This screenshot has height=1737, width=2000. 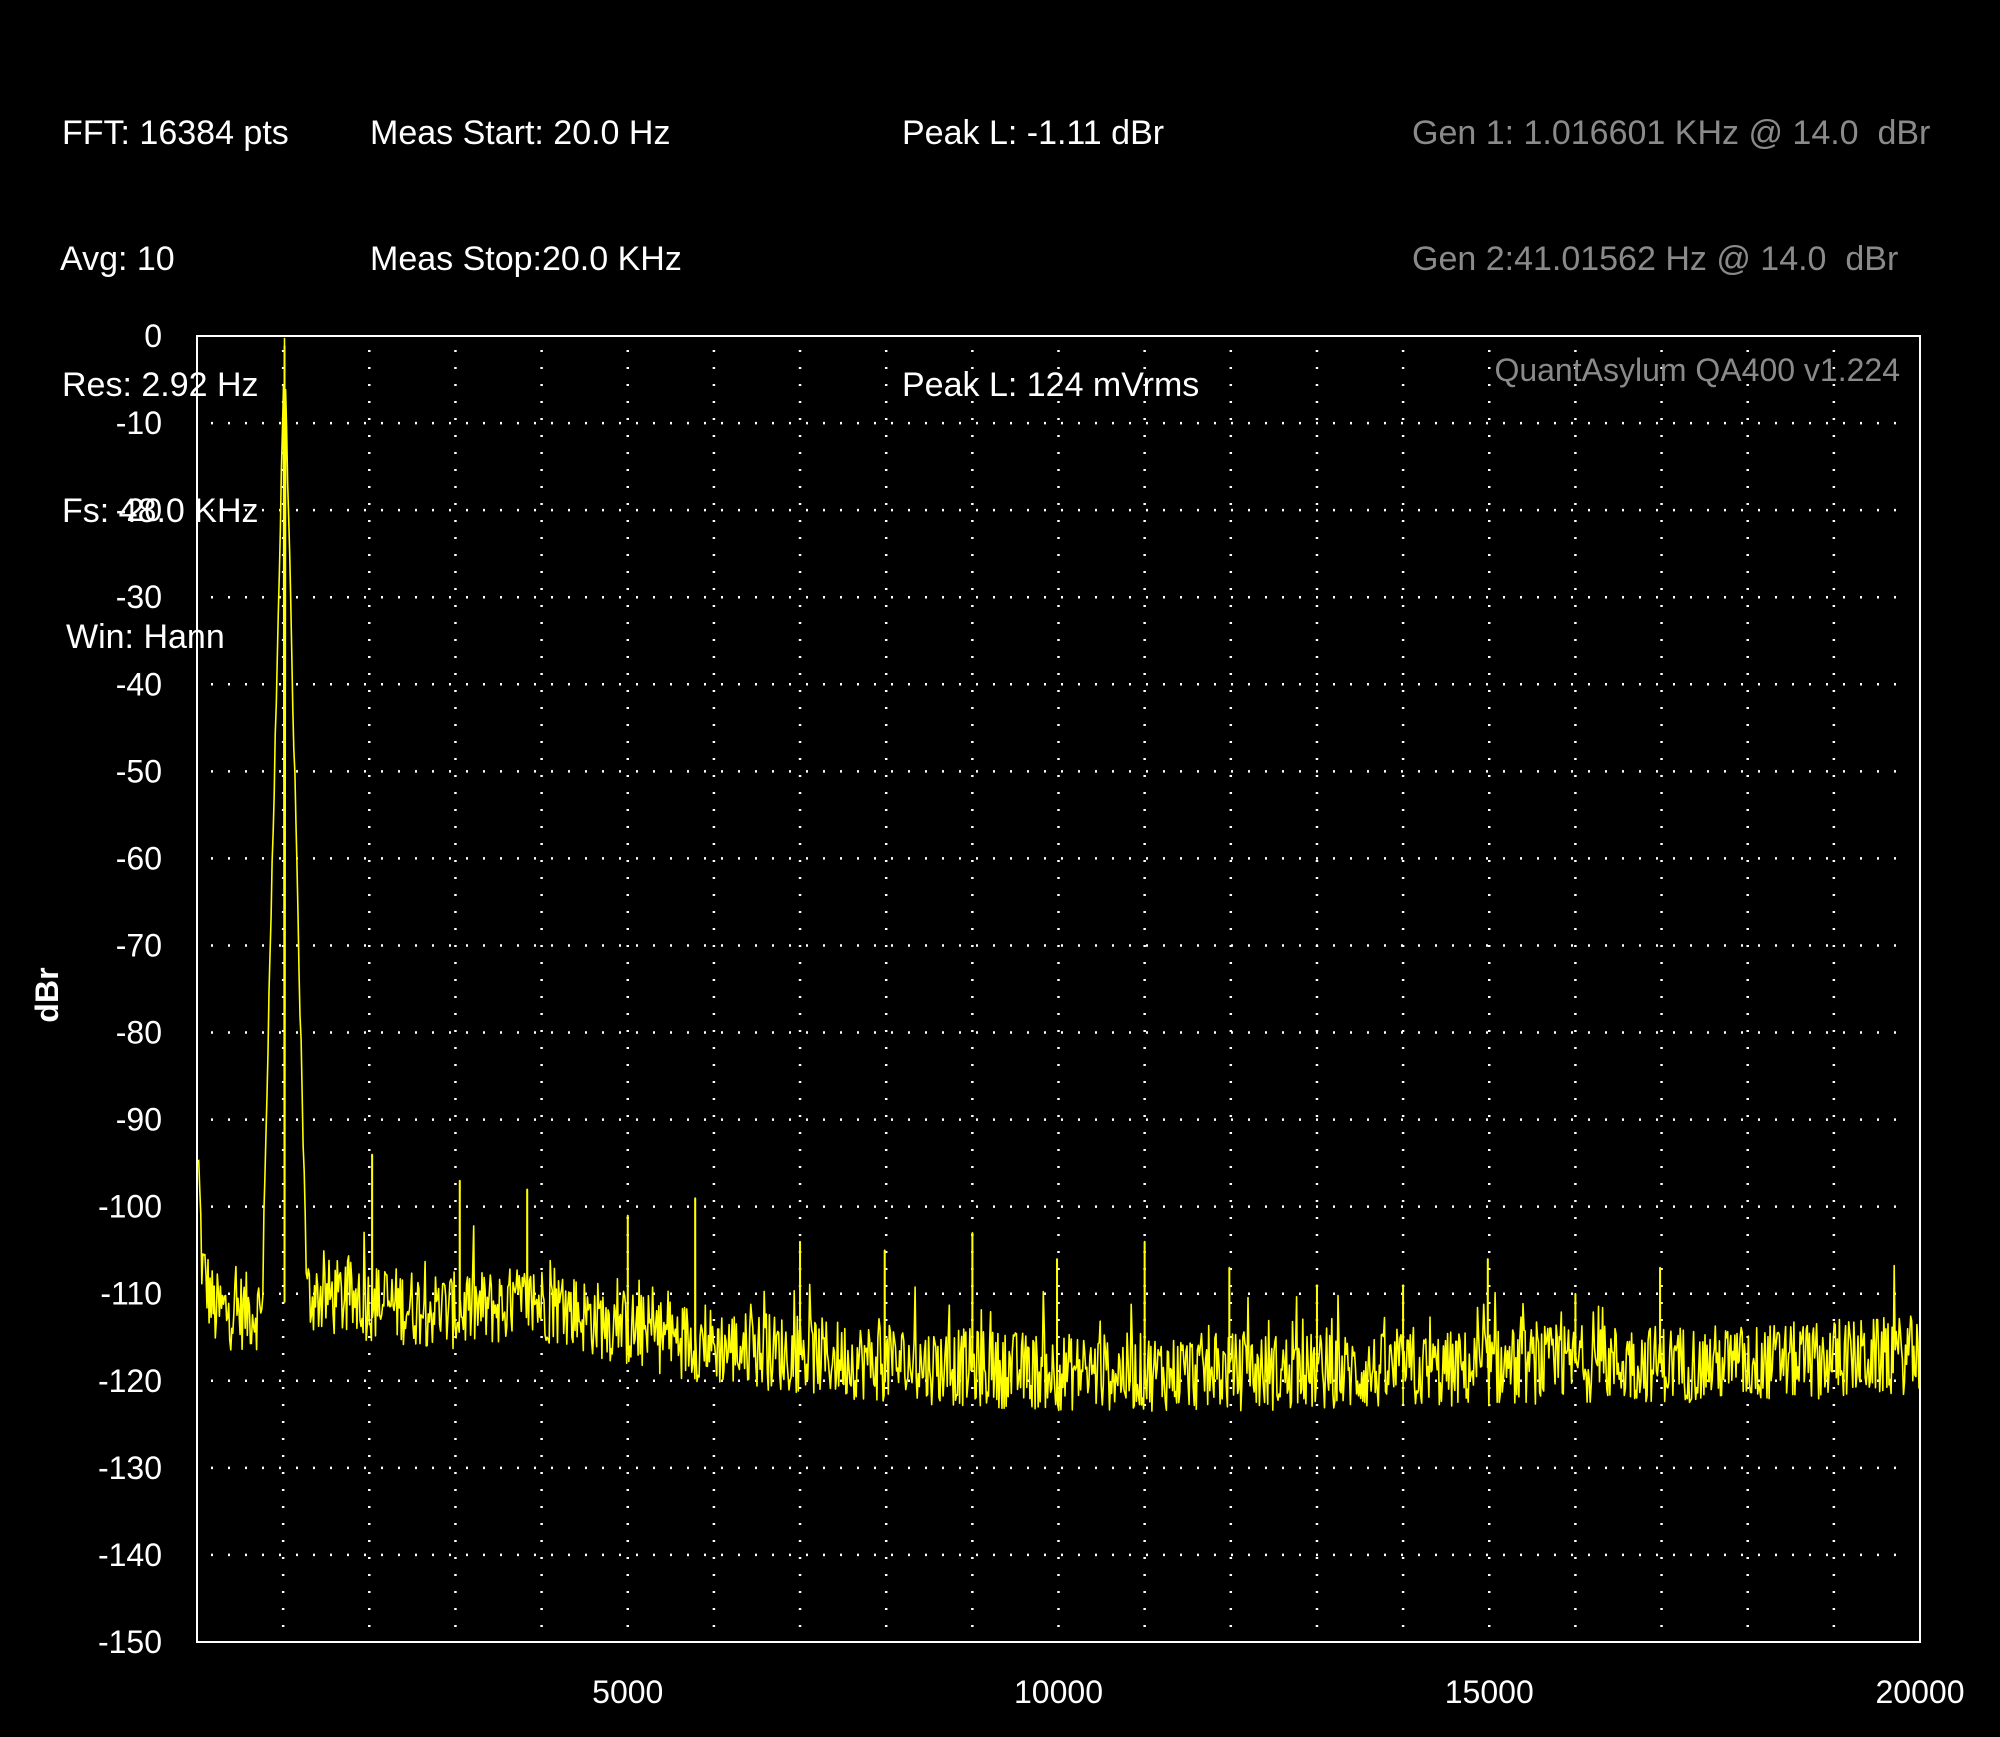 I want to click on y-tick-label: -40, so click(x=139, y=684).